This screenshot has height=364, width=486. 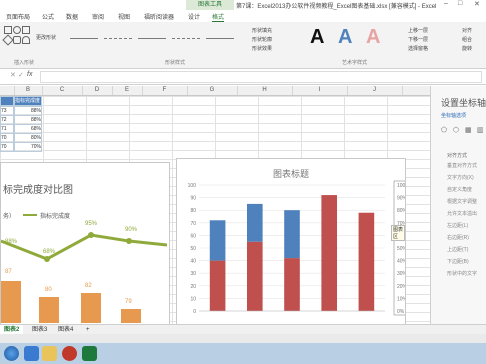 What do you see at coordinates (98, 16) in the screenshot?
I see `tab-review: 审阅` at bounding box center [98, 16].